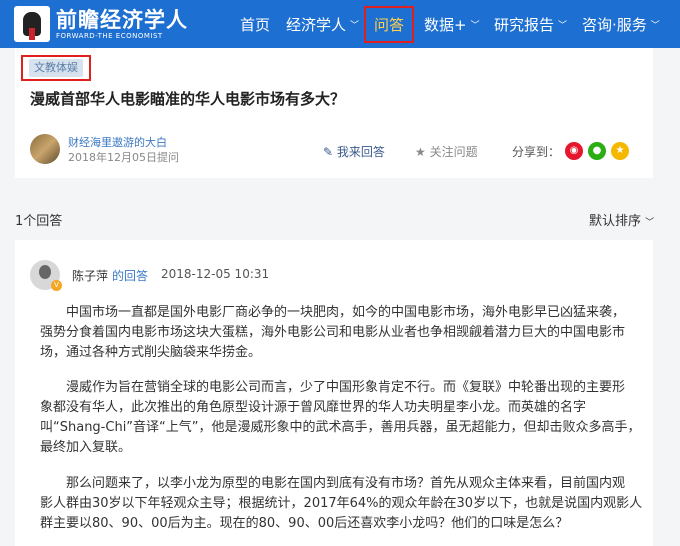 Image resolution: width=680 pixels, height=546 pixels. What do you see at coordinates (420, 152) in the screenshot?
I see `star-icon: ★` at bounding box center [420, 152].